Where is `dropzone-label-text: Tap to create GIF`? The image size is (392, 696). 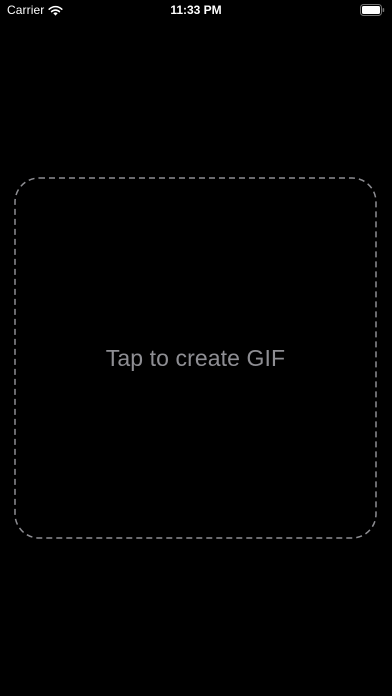 dropzone-label-text: Tap to create GIF is located at coordinates (195, 357).